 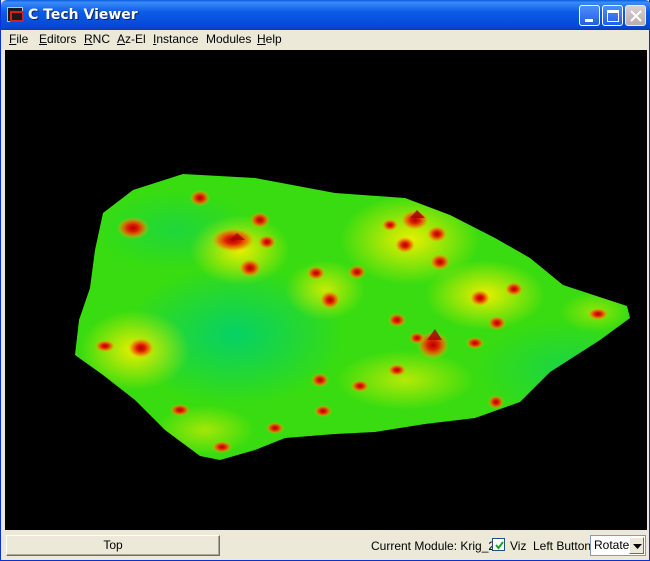 What do you see at coordinates (228, 39) in the screenshot?
I see `menu-modules: Modules` at bounding box center [228, 39].